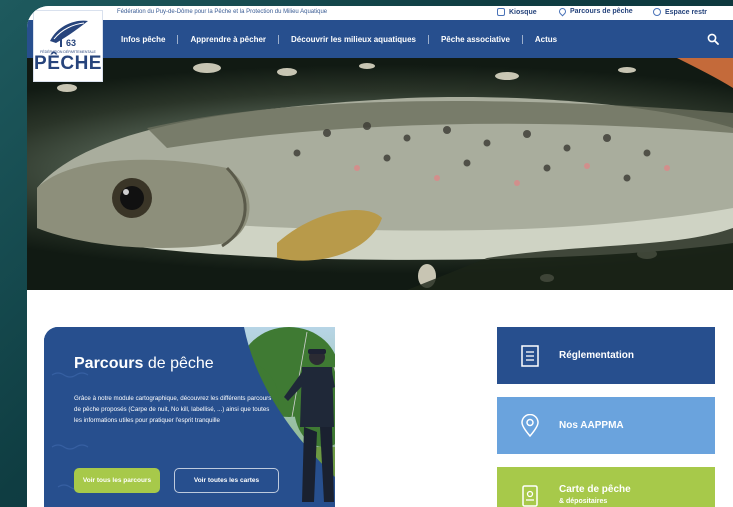  Describe the element at coordinates (353, 39) in the screenshot. I see `nav-decouvrir: Découvrir les milieux aquatiques` at that location.